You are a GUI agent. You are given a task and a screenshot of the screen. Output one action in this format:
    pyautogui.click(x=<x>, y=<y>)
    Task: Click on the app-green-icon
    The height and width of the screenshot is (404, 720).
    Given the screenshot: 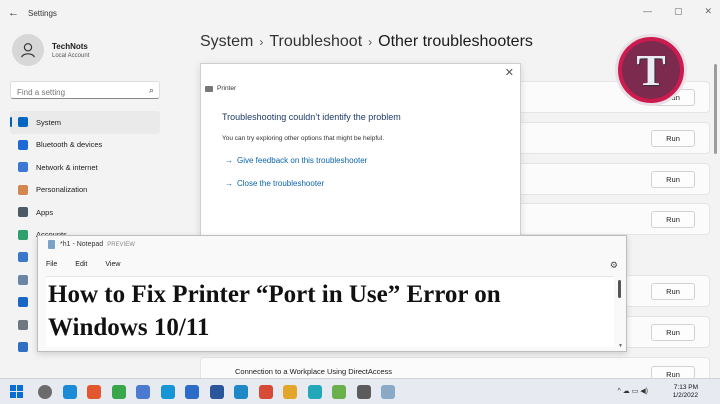 What is the action you would take?
    pyautogui.click(x=118, y=392)
    